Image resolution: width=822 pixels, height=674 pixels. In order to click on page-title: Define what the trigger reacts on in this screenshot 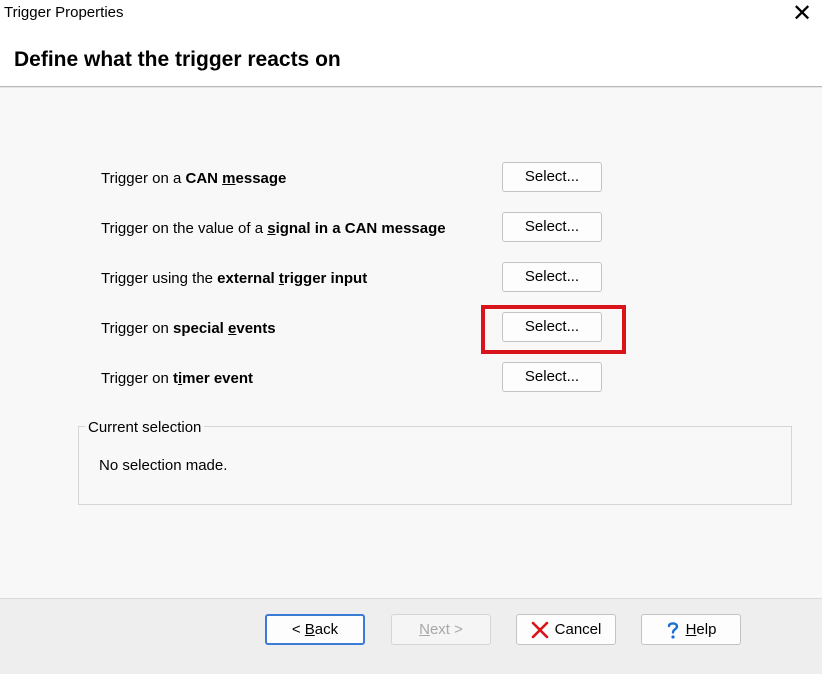, I will do `click(177, 59)`.